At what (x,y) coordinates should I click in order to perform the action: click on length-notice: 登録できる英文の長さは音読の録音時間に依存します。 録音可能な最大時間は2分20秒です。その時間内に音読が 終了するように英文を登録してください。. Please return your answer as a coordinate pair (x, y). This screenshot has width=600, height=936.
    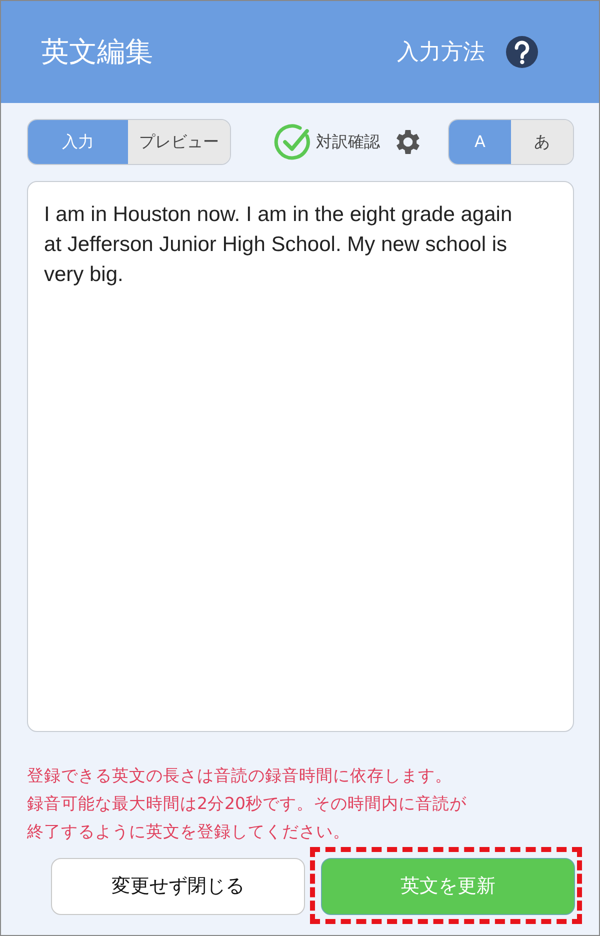
    Looking at the image, I should click on (247, 804).